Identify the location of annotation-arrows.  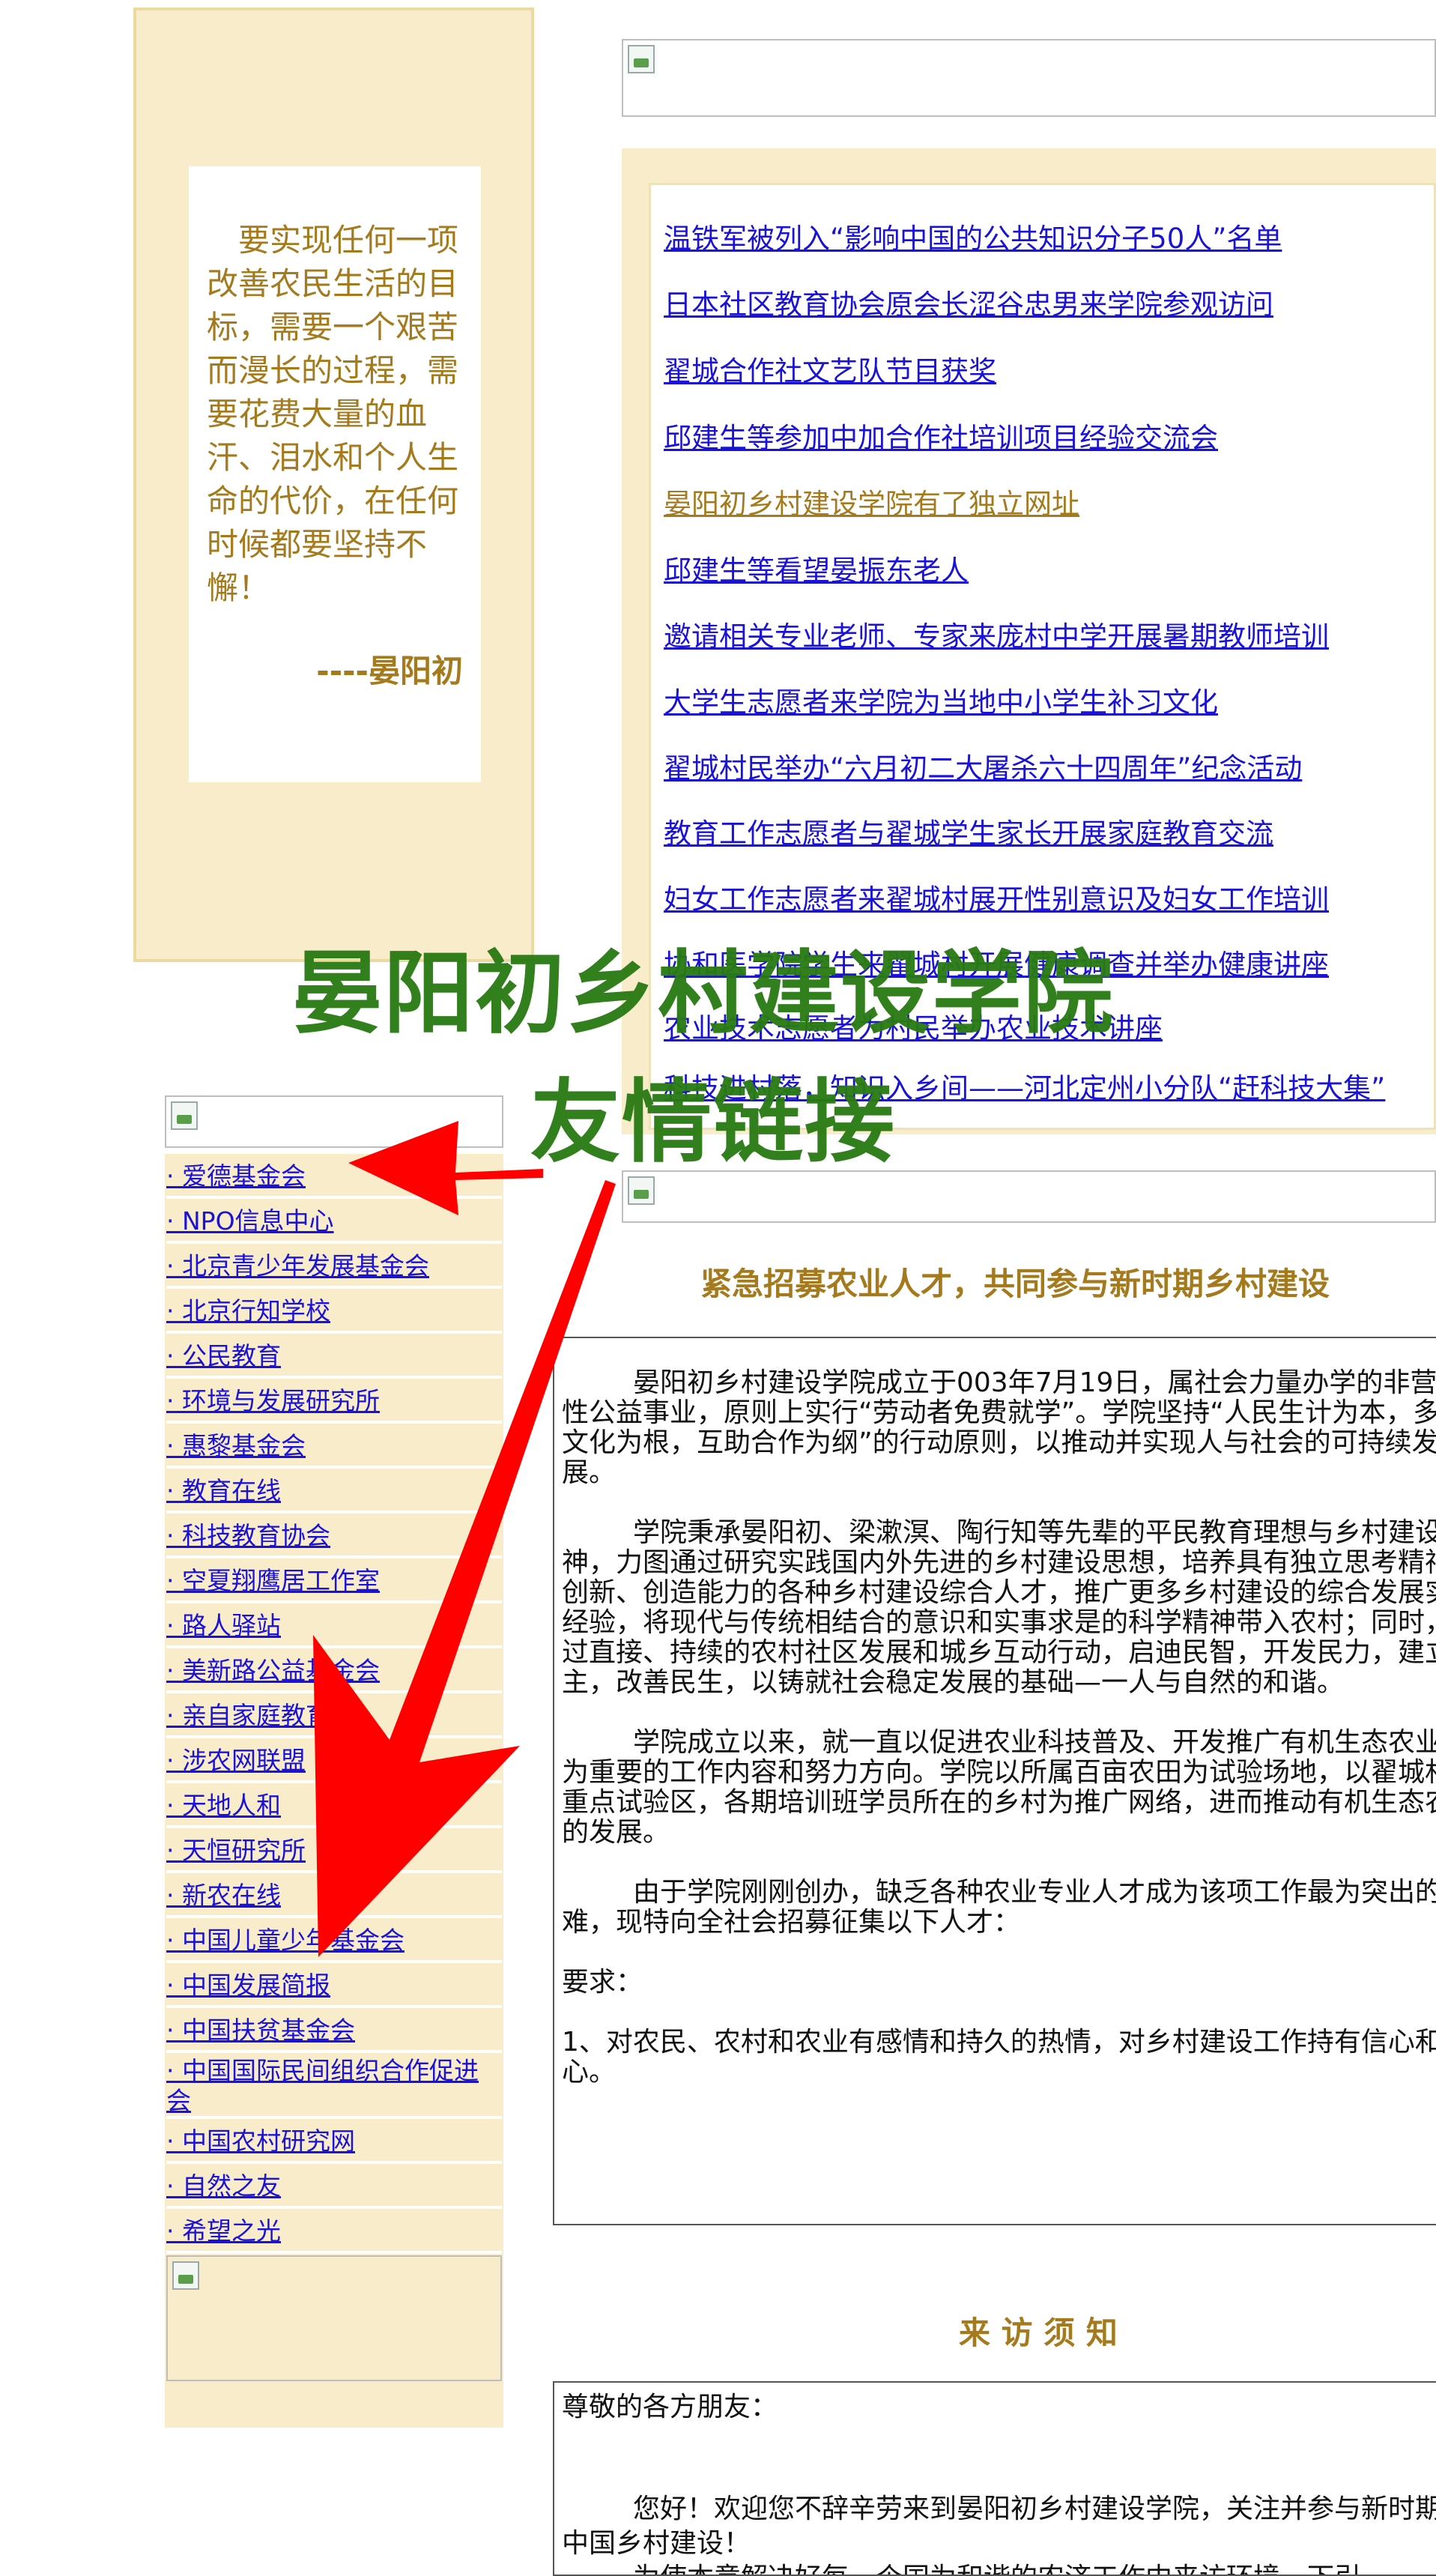
(464, 1539).